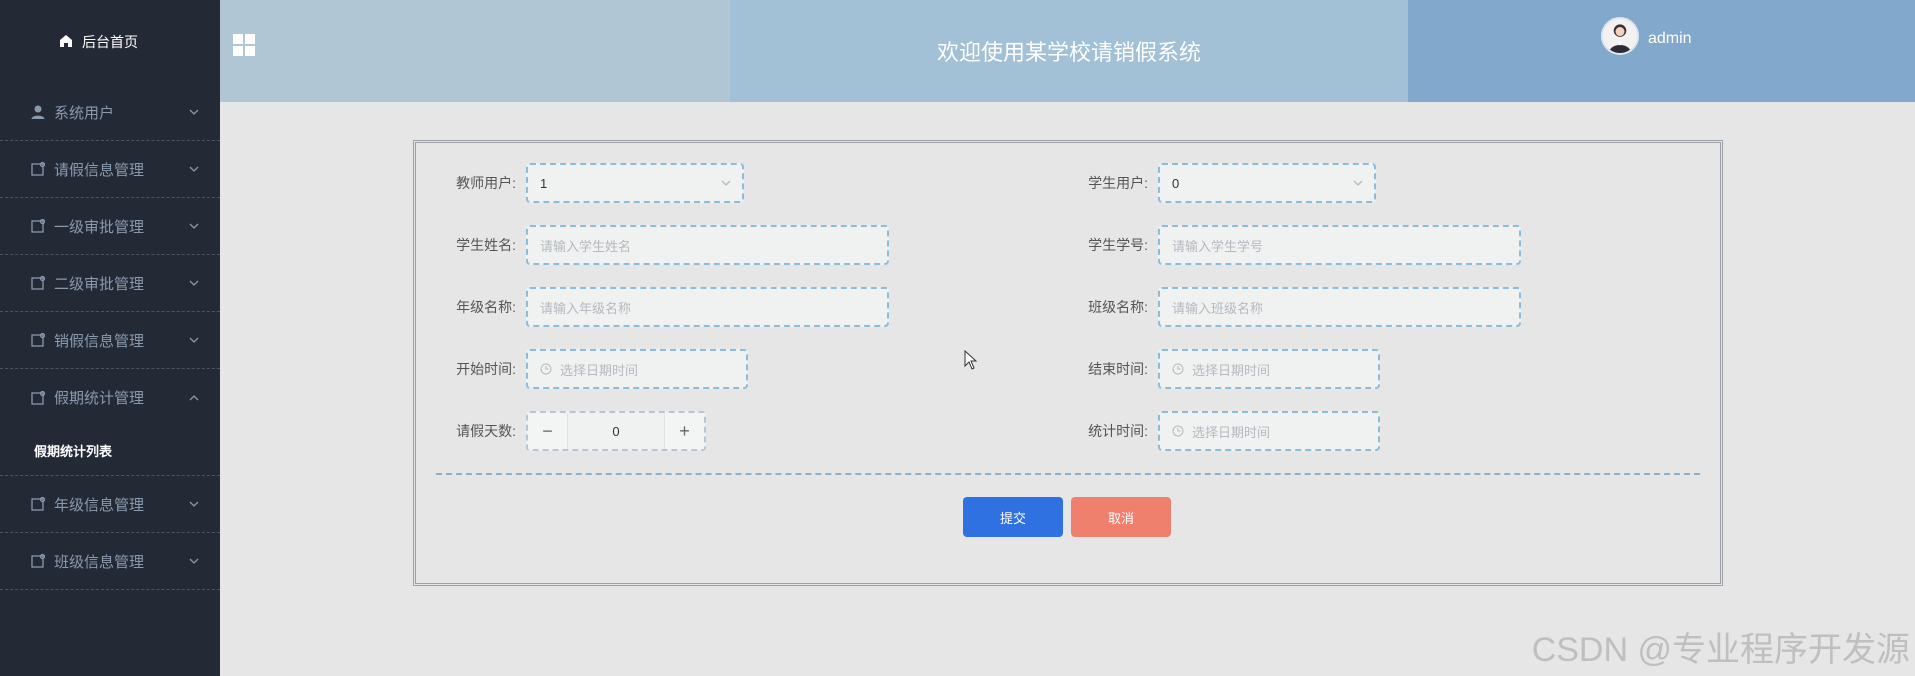 This screenshot has height=676, width=1915. Describe the element at coordinates (1620, 36) in the screenshot. I see `avatar` at that location.